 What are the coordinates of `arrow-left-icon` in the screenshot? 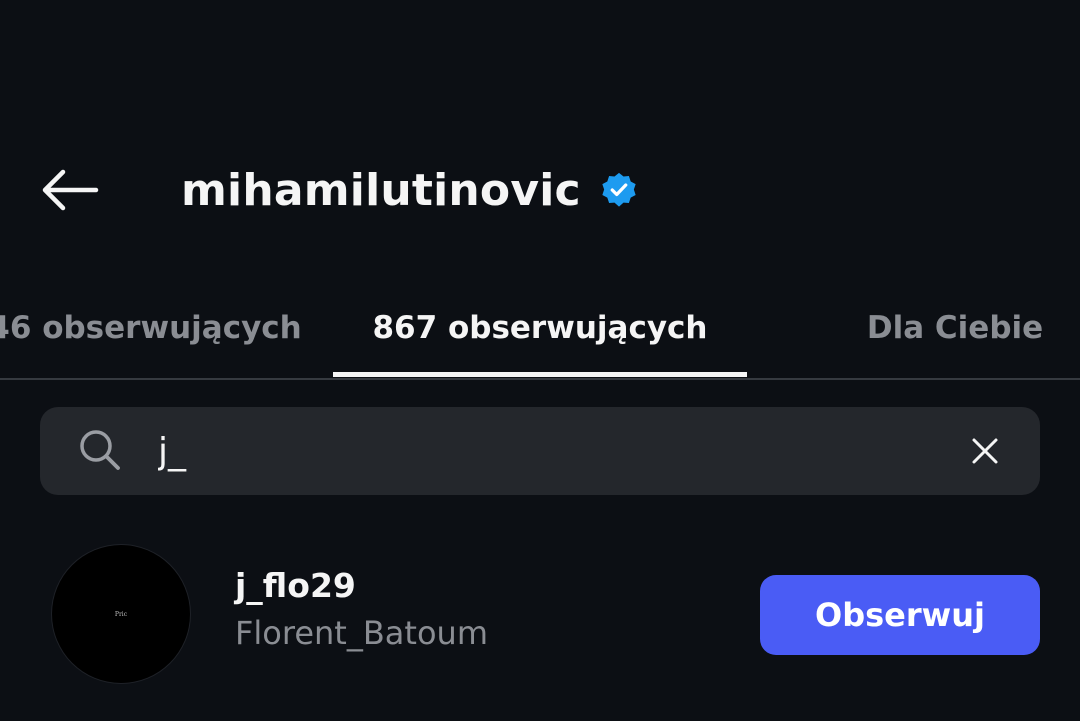 It's located at (70, 190).